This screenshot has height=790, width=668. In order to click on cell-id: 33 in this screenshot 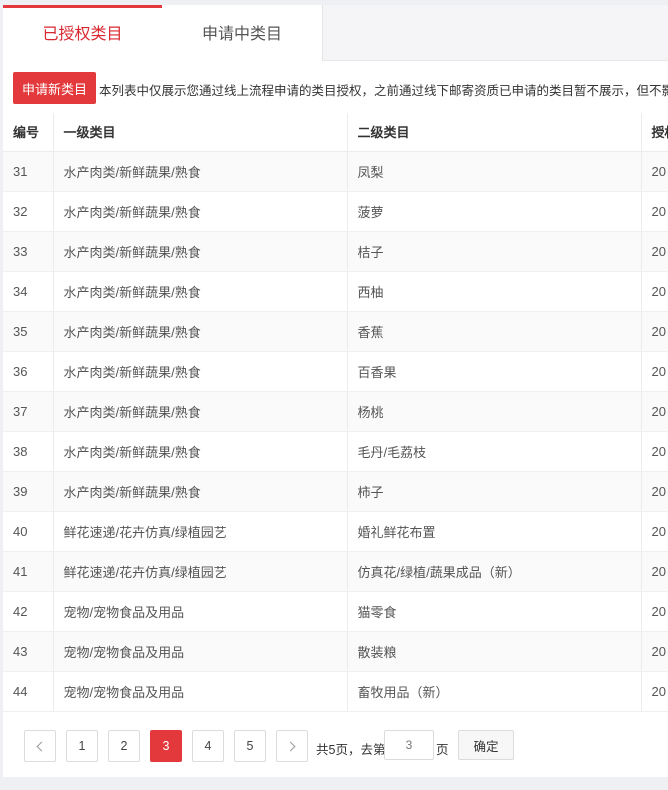, I will do `click(28, 251)`.